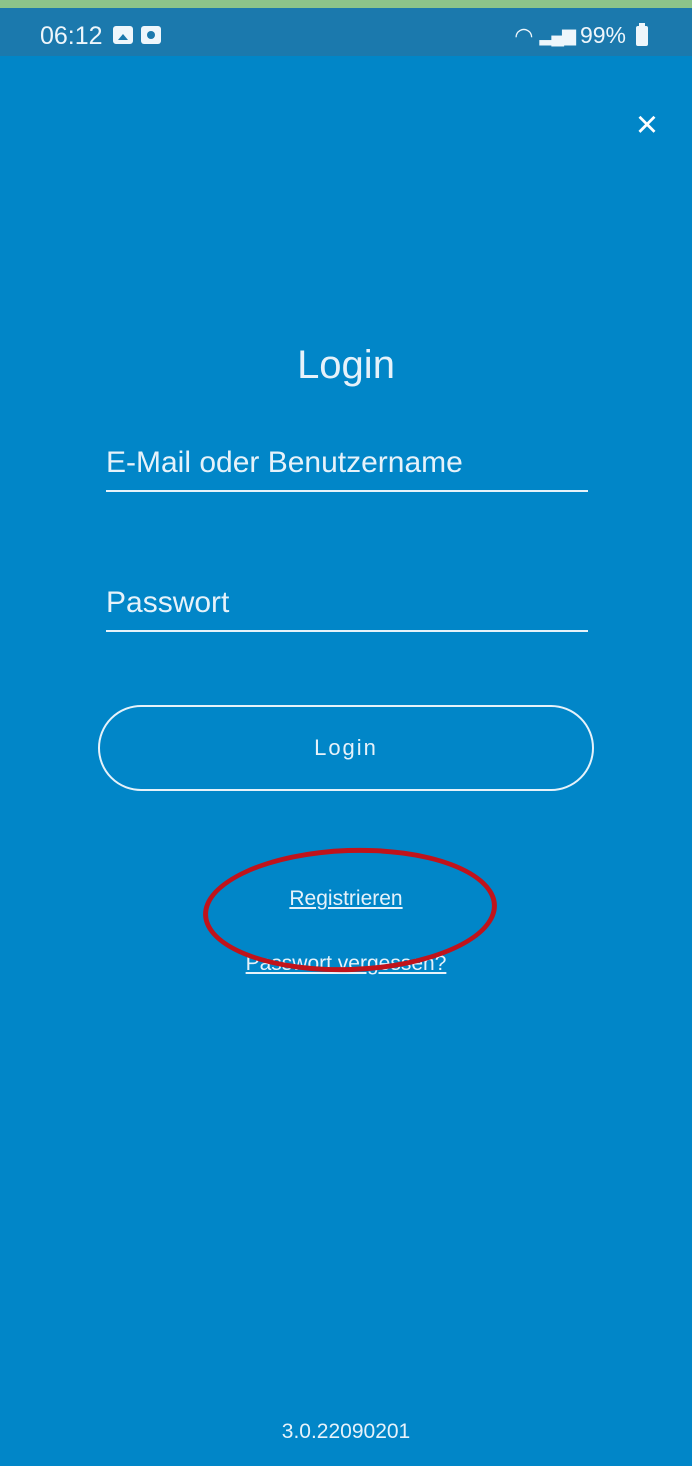  What do you see at coordinates (346, 748) in the screenshot?
I see `login-button: Login` at bounding box center [346, 748].